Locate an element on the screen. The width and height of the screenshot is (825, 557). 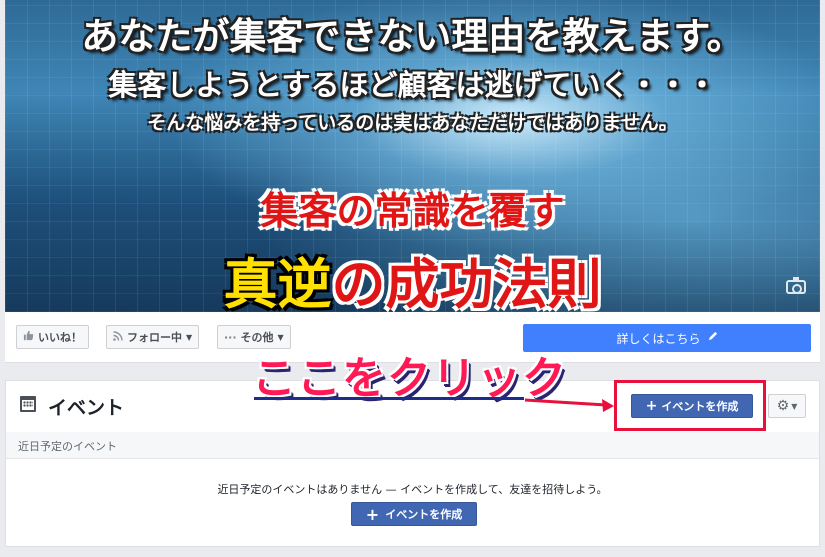
cover-headline: あなたが集客できない理由を教えます。 is located at coordinates (412, 36).